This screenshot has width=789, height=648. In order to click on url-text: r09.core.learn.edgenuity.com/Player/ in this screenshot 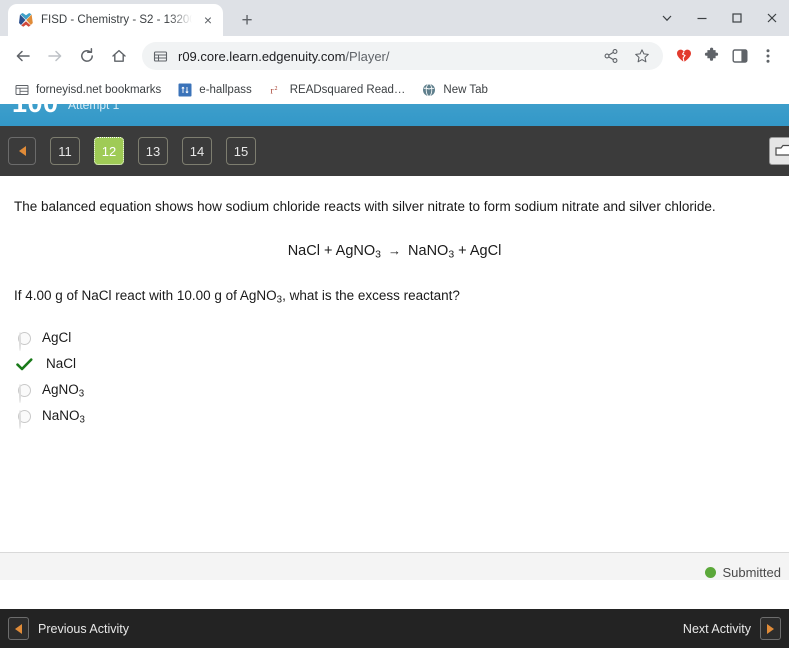, I will do `click(384, 56)`.